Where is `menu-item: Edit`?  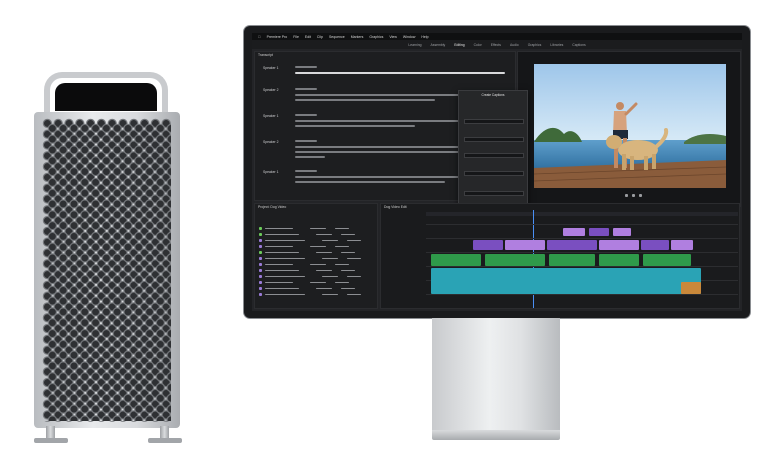
menu-item: Edit is located at coordinates (308, 37).